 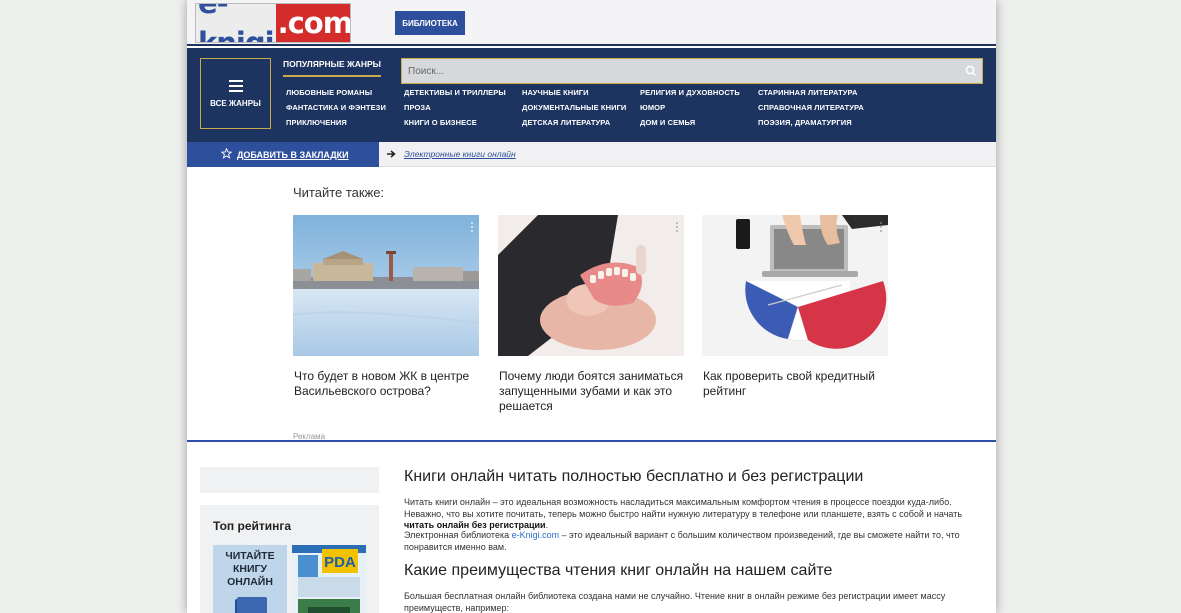 I want to click on site-link: e-Knigi.com, so click(x=536, y=535).